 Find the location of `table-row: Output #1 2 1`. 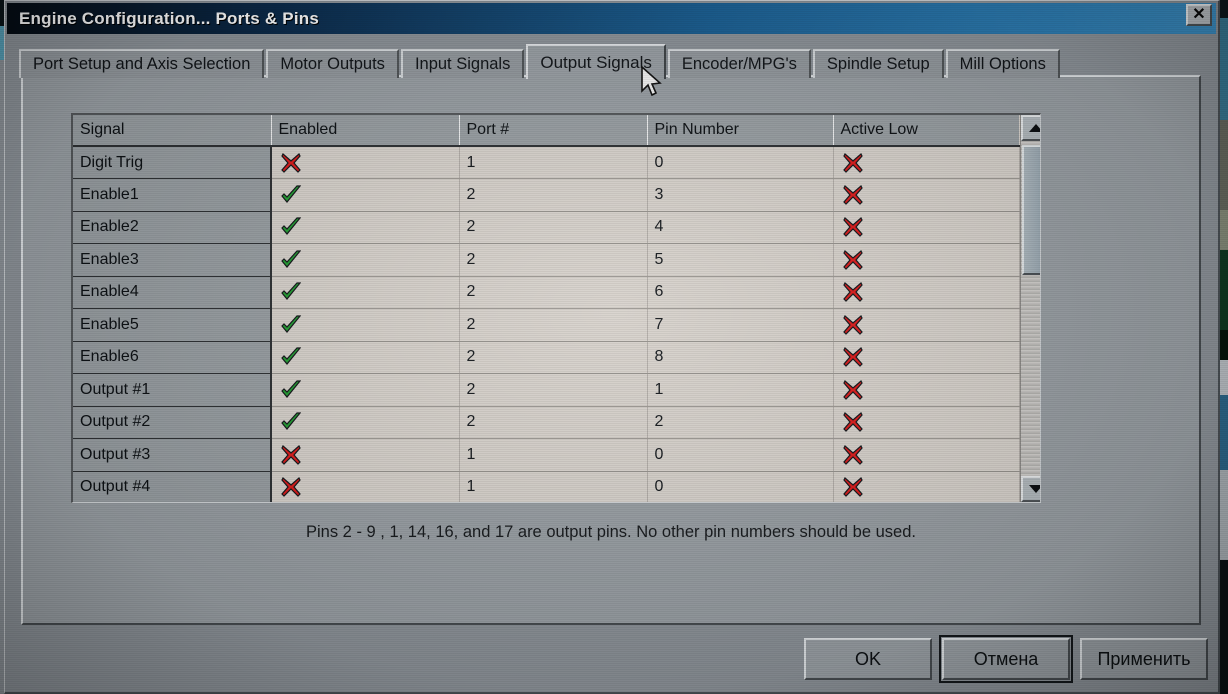

table-row: Output #1 2 1 is located at coordinates (546, 390).